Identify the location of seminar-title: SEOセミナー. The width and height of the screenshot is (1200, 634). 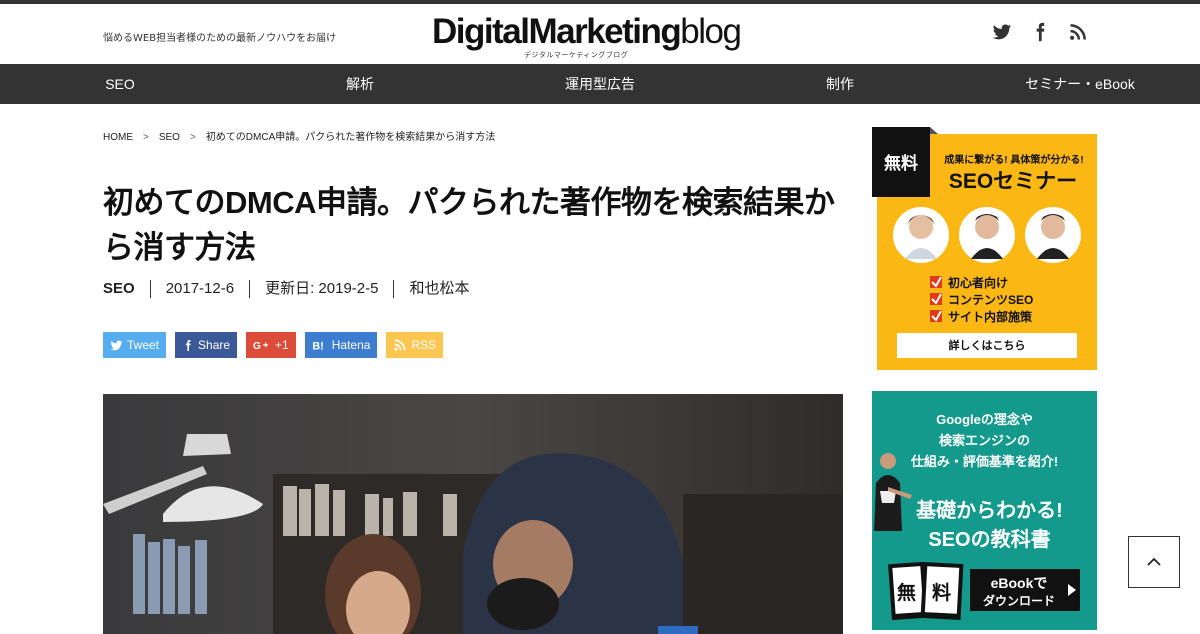
(1013, 181).